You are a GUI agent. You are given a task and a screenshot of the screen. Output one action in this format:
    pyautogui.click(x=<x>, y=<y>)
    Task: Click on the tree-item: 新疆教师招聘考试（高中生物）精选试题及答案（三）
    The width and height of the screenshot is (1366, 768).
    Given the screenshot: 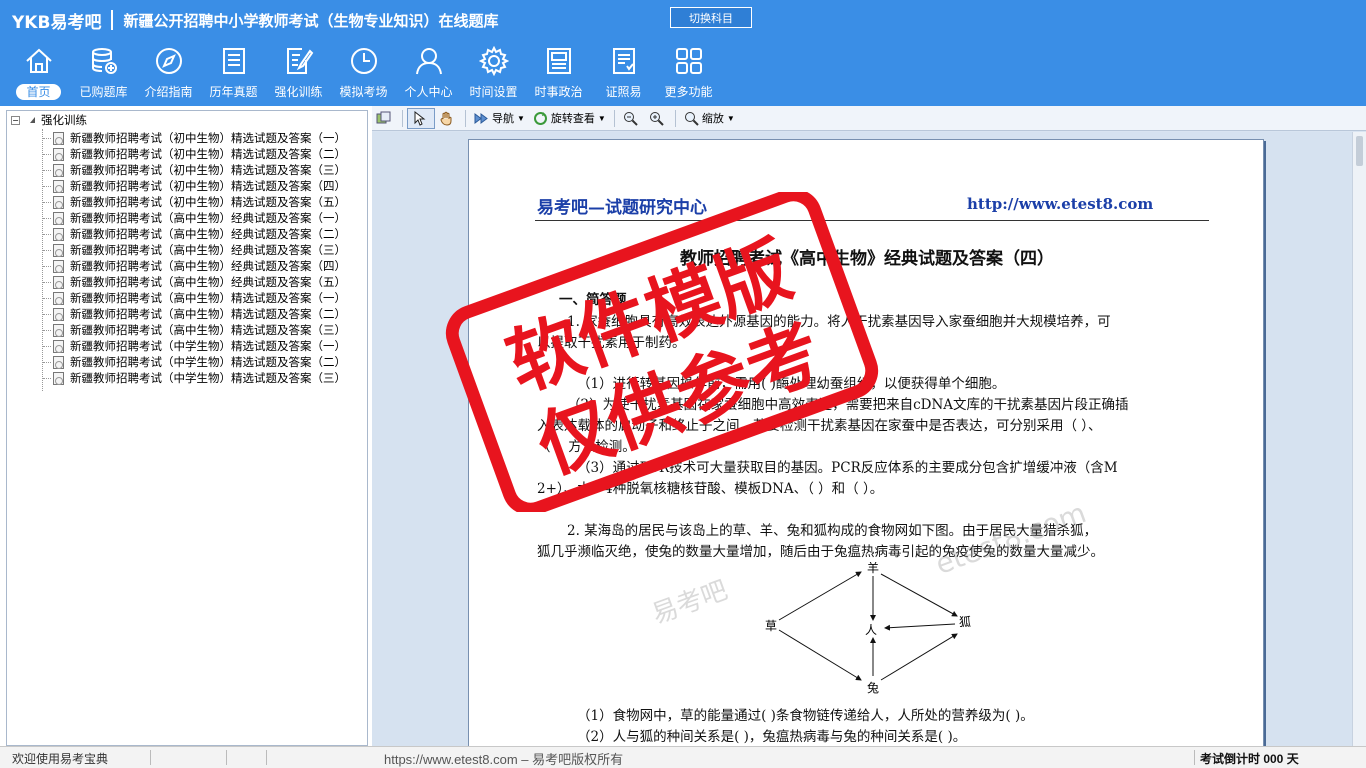 What is the action you would take?
    pyautogui.click(x=194, y=330)
    